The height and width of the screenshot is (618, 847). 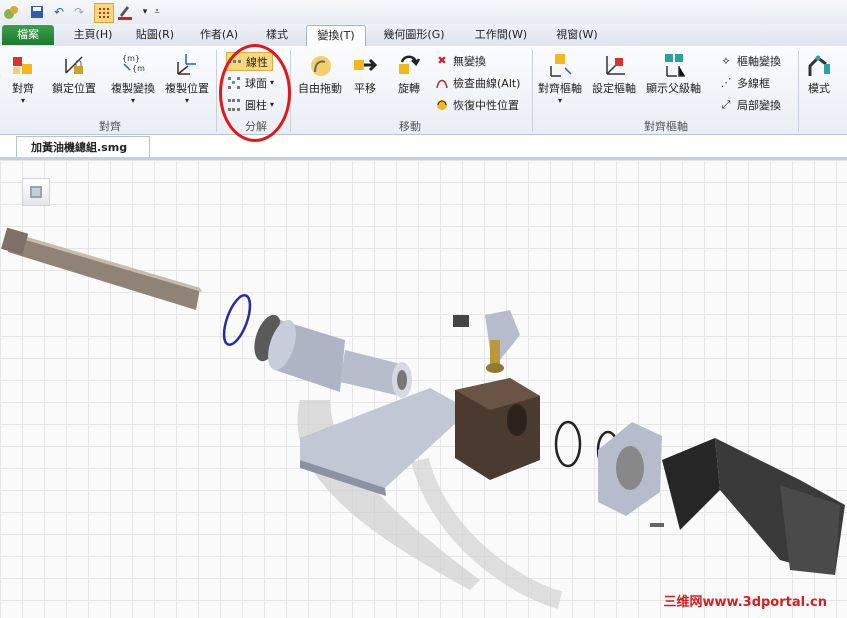 I want to click on set-pivot-icon, so click(x=614, y=65).